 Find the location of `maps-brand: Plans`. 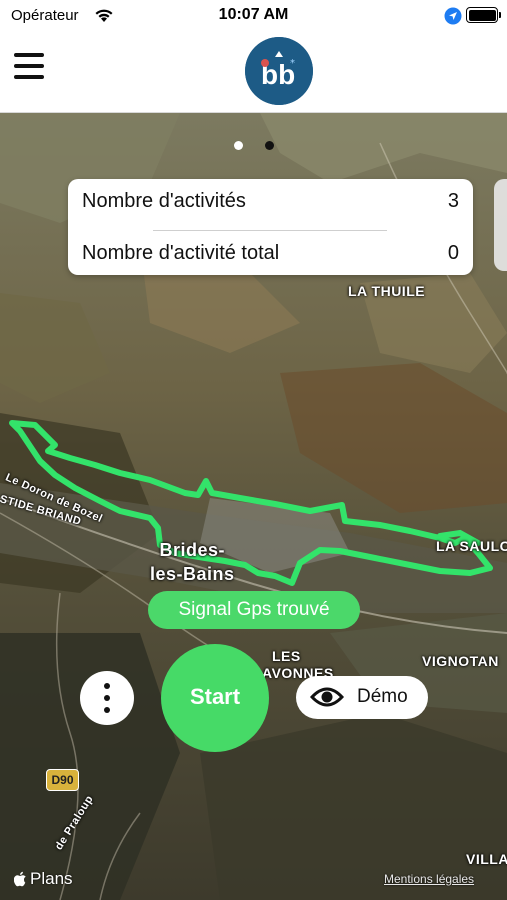

maps-brand: Plans is located at coordinates (51, 878).